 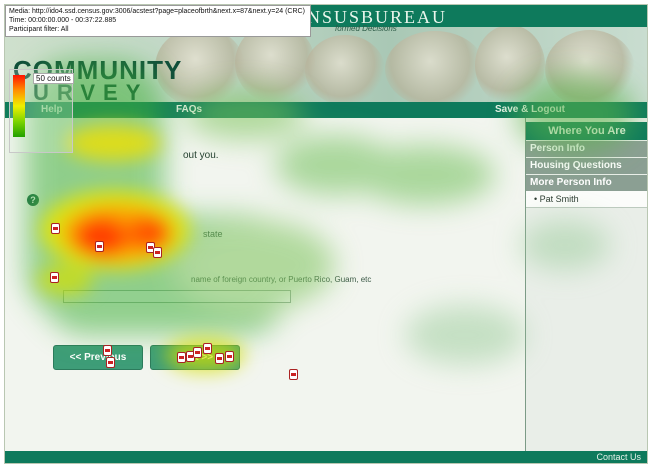 What do you see at coordinates (366, 28) in the screenshot?
I see `census-subtitle: formed Decisions` at bounding box center [366, 28].